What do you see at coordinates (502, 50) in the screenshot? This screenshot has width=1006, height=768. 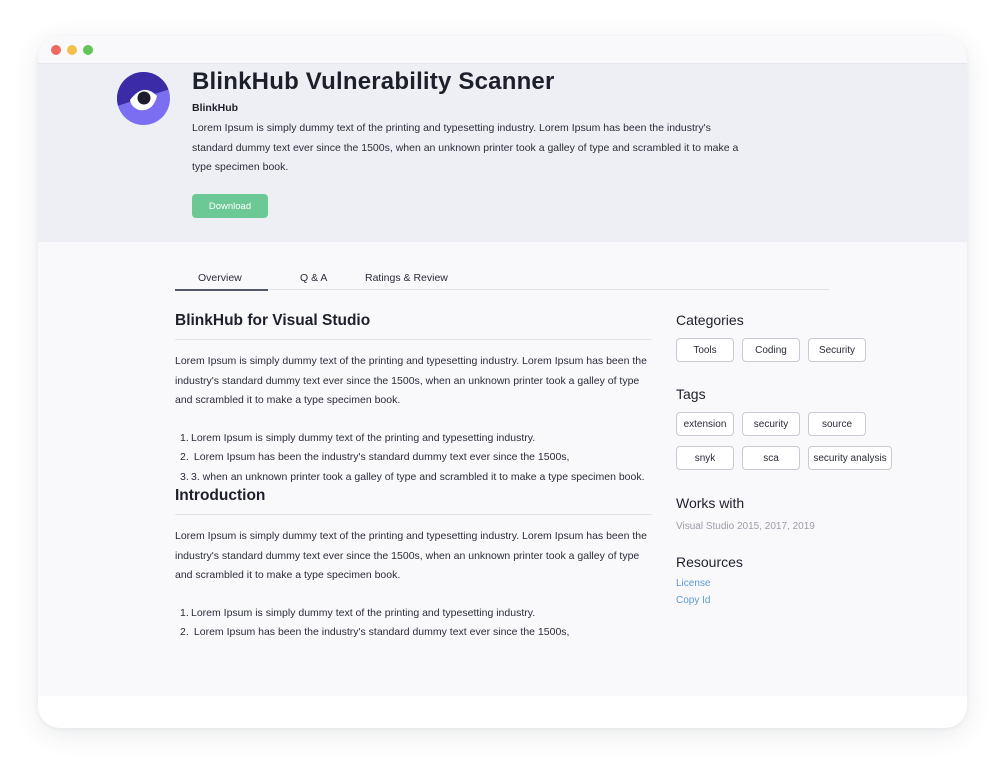 I see `window-titlebar` at bounding box center [502, 50].